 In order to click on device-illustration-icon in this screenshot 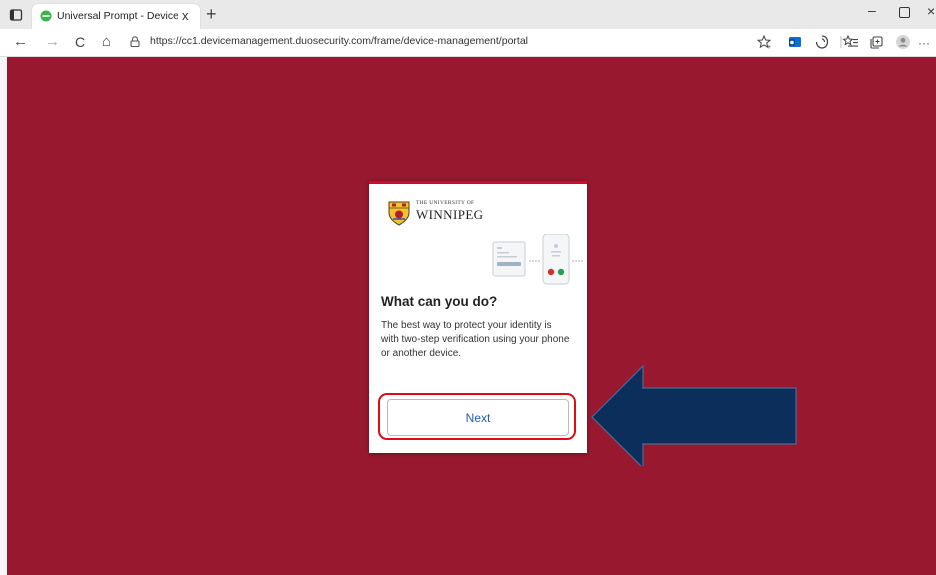, I will do `click(537, 259)`.